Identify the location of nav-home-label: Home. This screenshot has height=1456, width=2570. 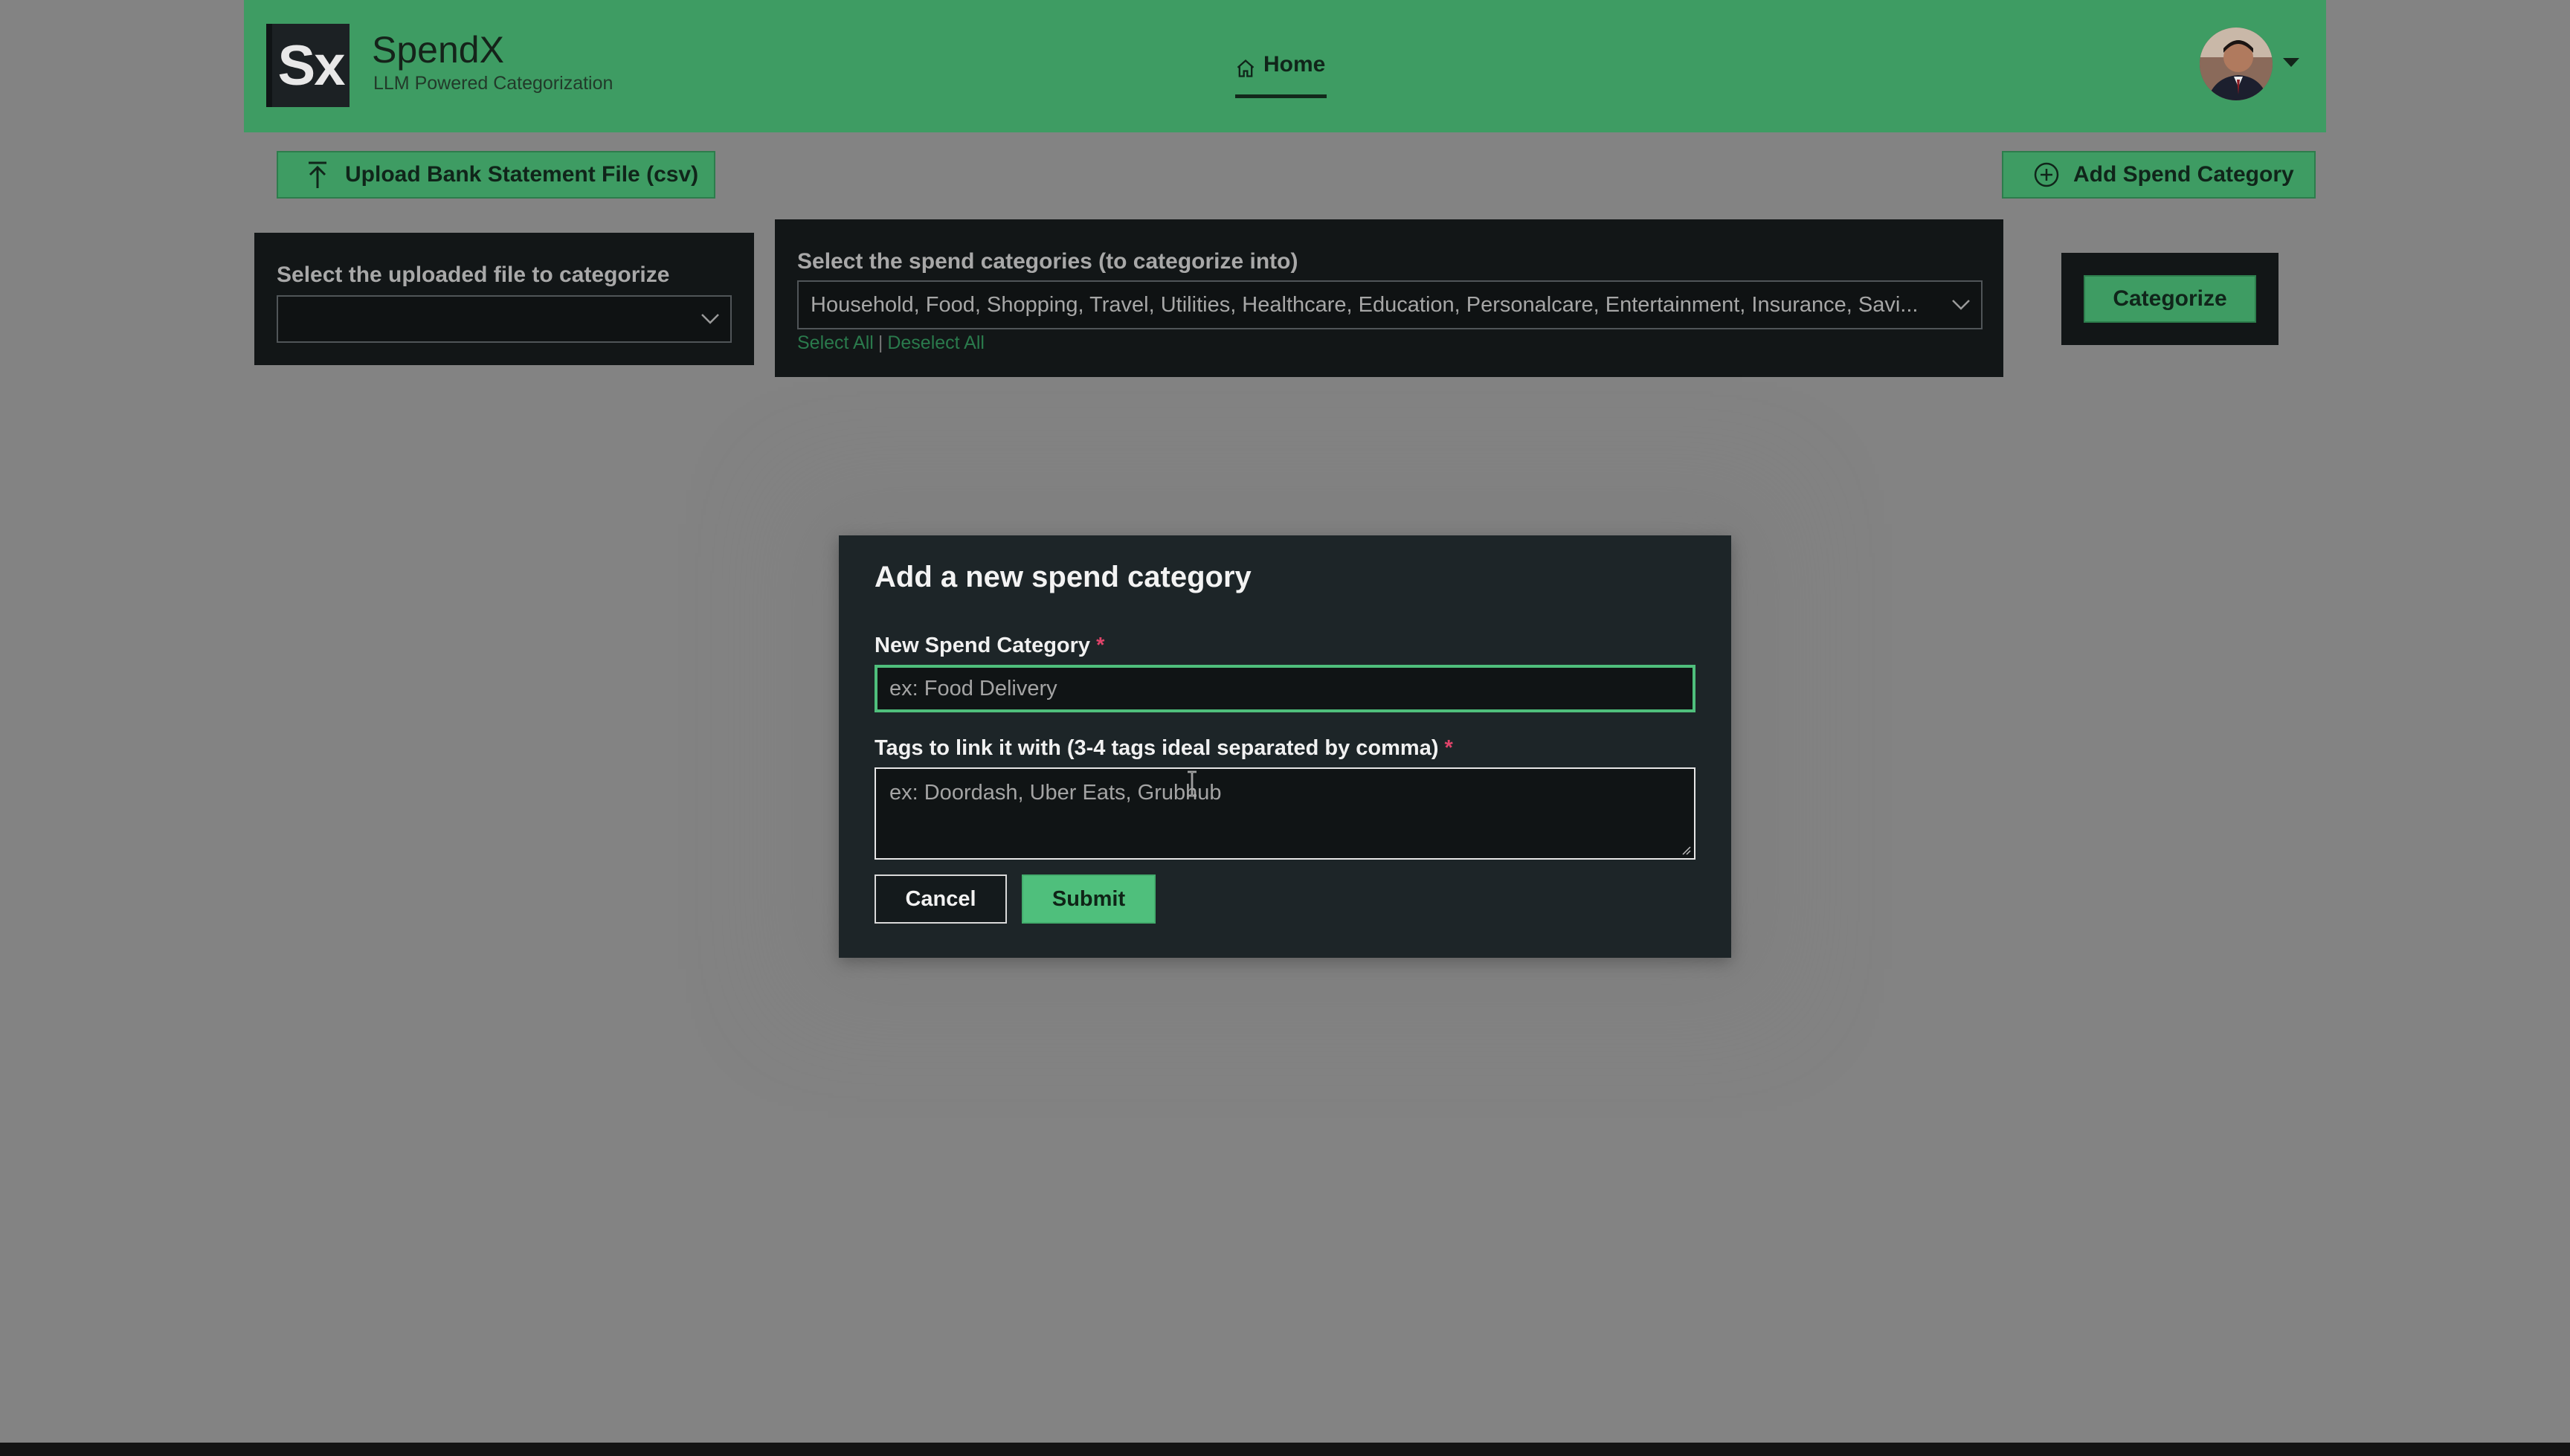
(1295, 65).